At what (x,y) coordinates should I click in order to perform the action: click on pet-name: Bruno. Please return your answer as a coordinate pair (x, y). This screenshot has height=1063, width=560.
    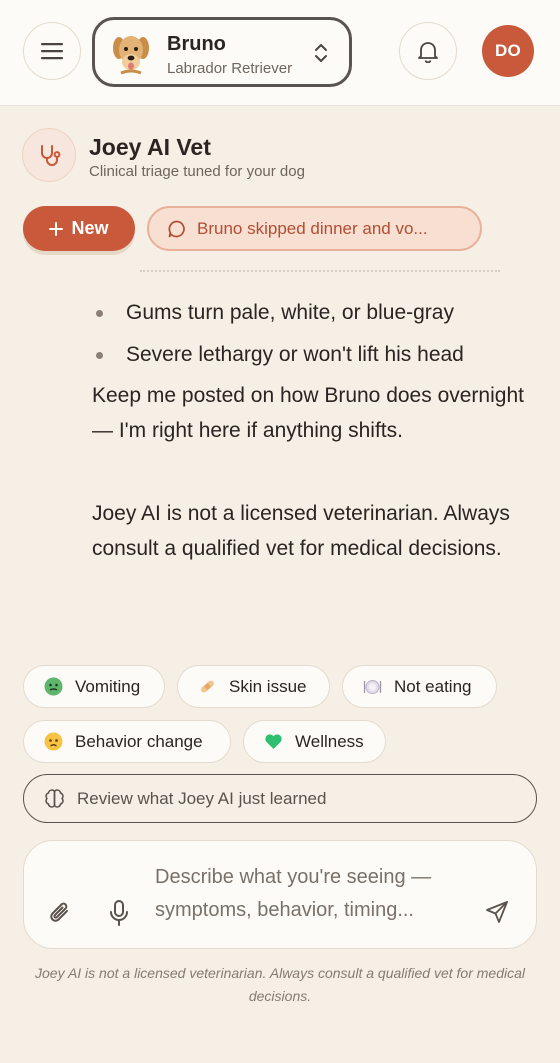
    Looking at the image, I should click on (196, 44).